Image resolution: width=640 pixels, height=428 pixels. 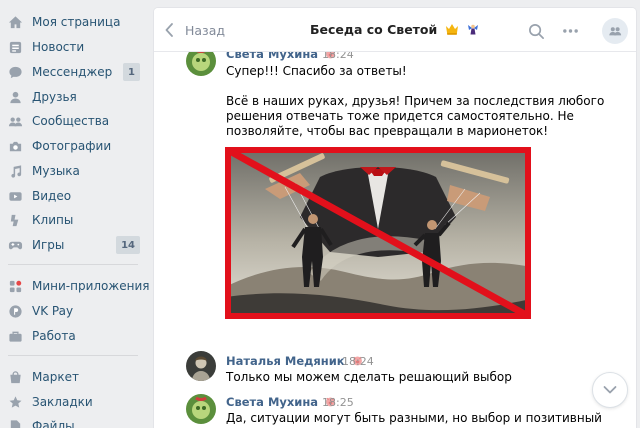 I want to click on market-icon, so click(x=15, y=377).